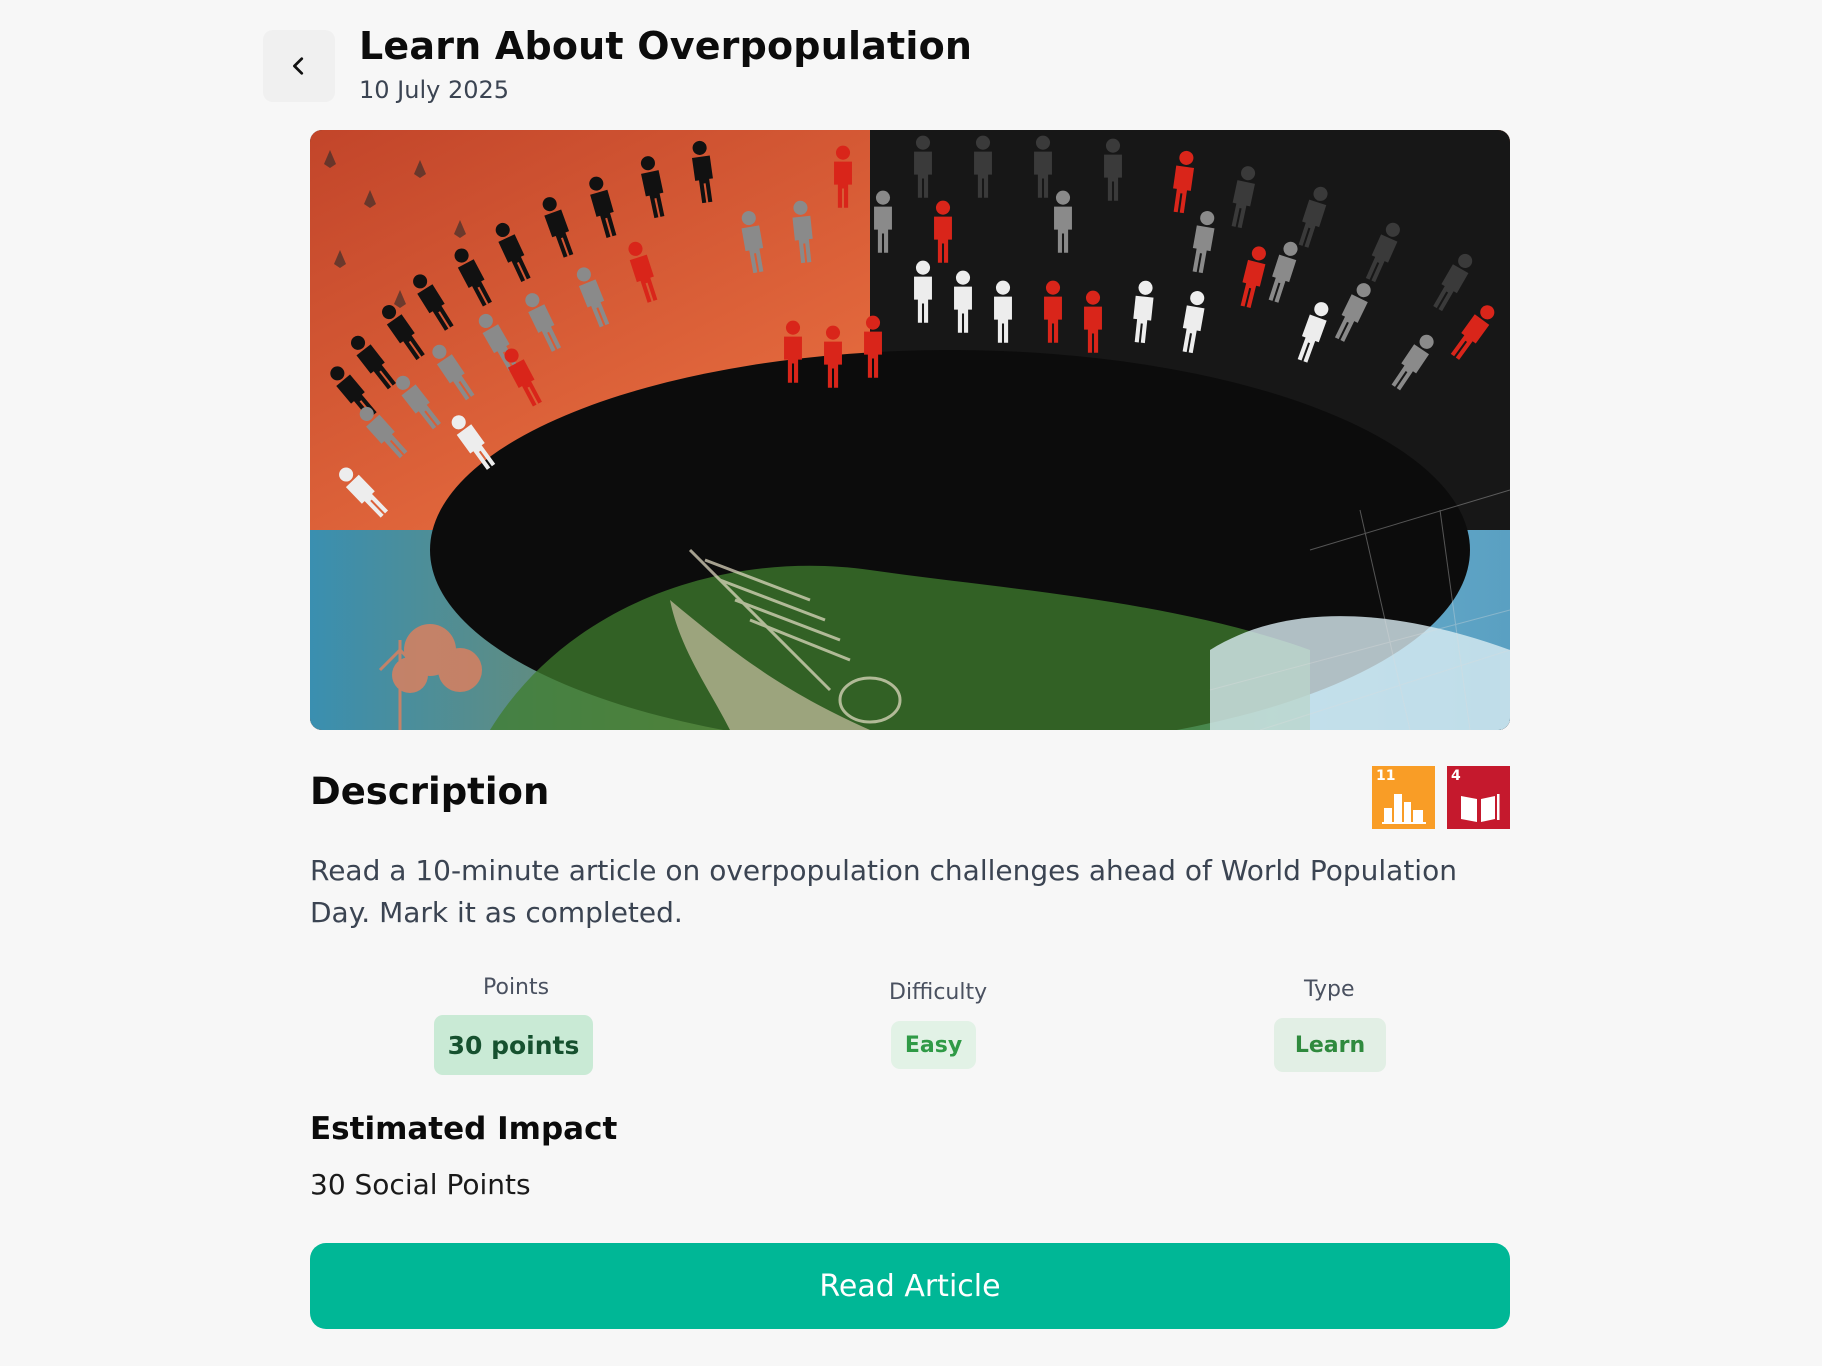 This screenshot has width=1822, height=1366. Describe the element at coordinates (1330, 1045) in the screenshot. I see `type-badge: Learn` at that location.